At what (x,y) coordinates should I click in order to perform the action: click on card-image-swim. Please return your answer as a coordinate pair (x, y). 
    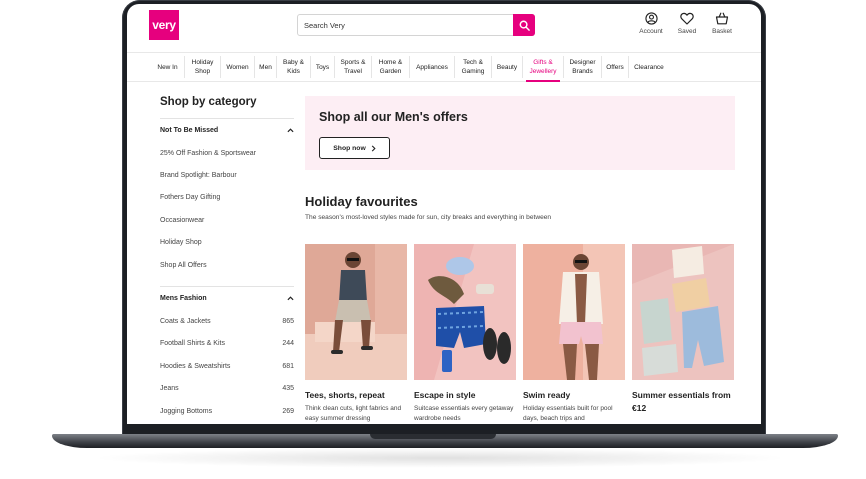
    Looking at the image, I should click on (574, 312).